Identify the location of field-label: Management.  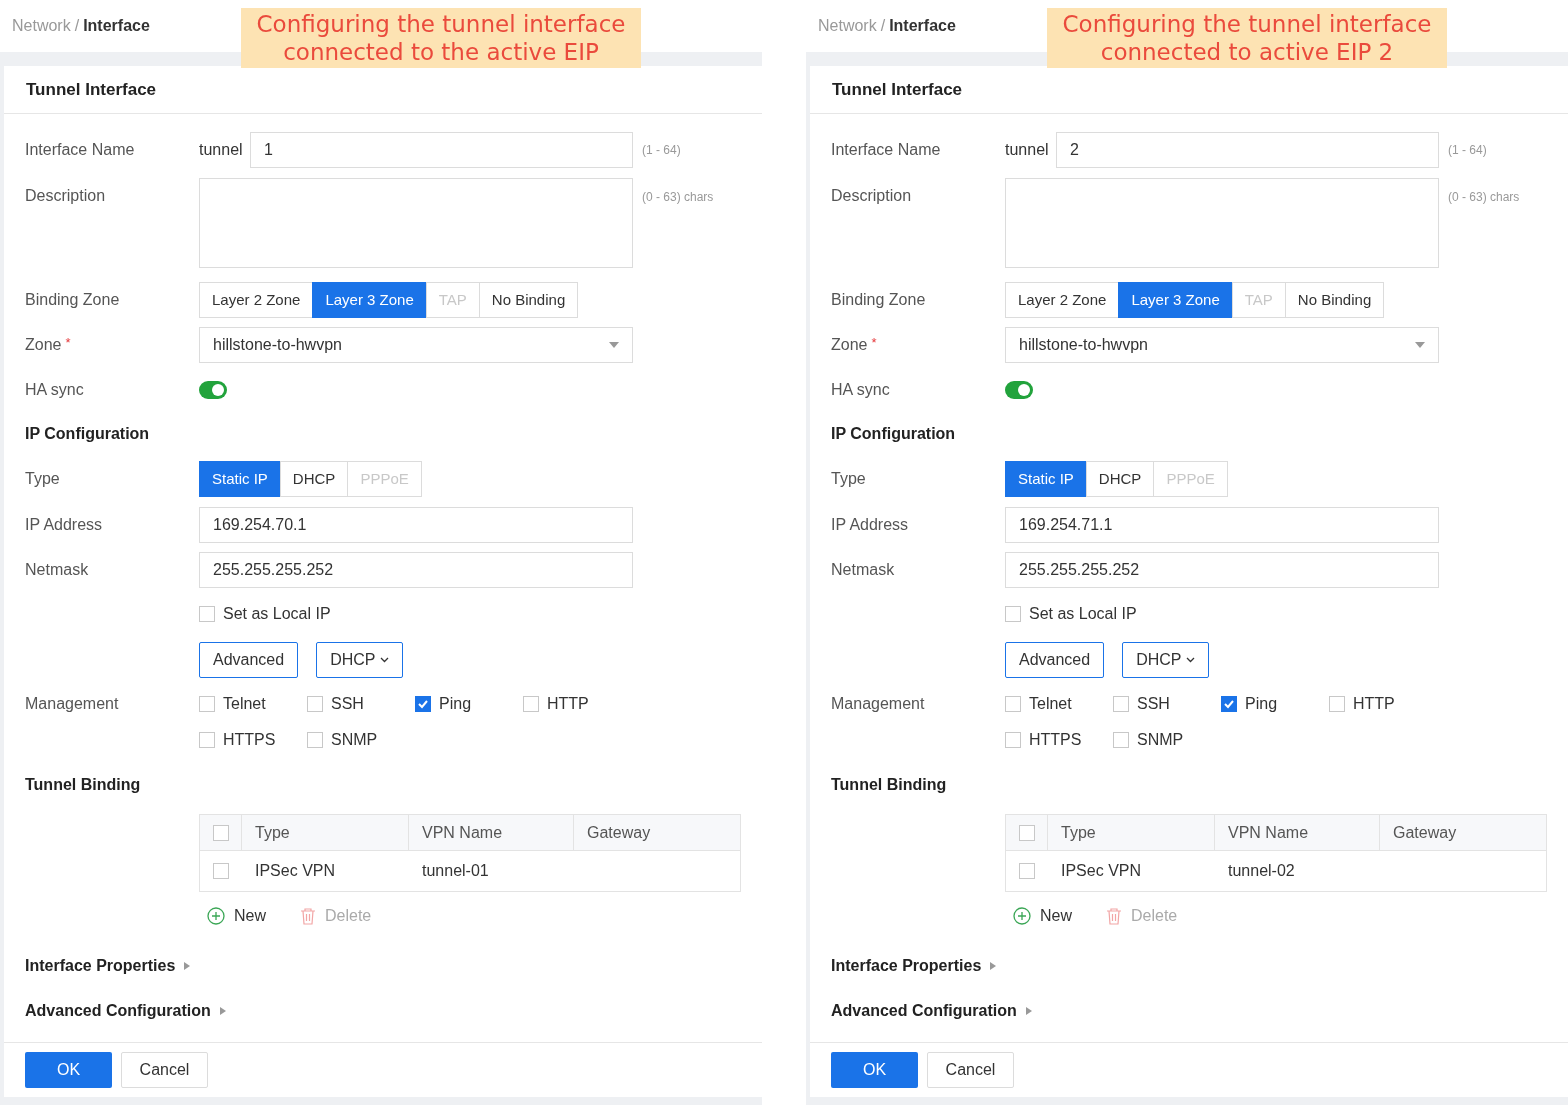
(72, 704).